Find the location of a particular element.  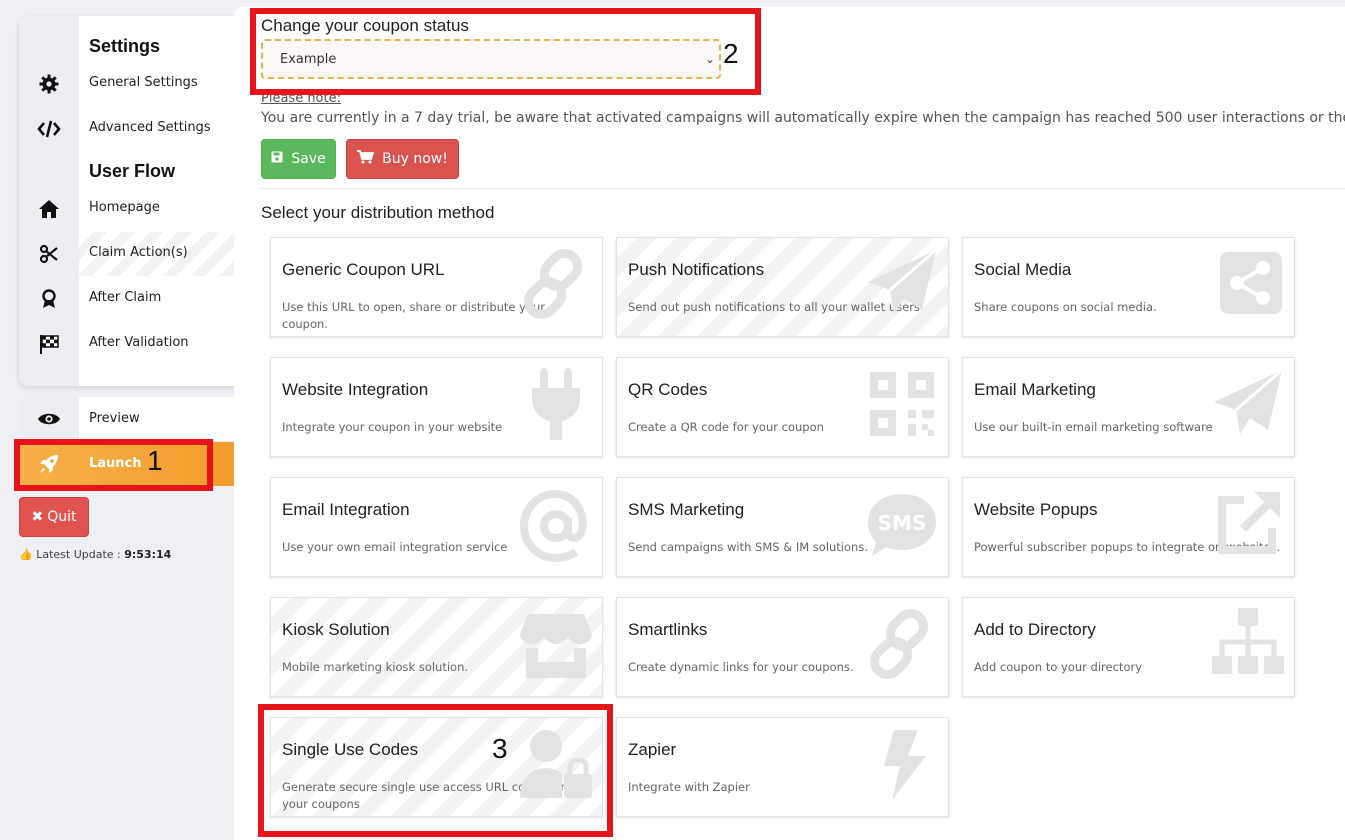

card-title: Email Integration is located at coordinates (346, 509).